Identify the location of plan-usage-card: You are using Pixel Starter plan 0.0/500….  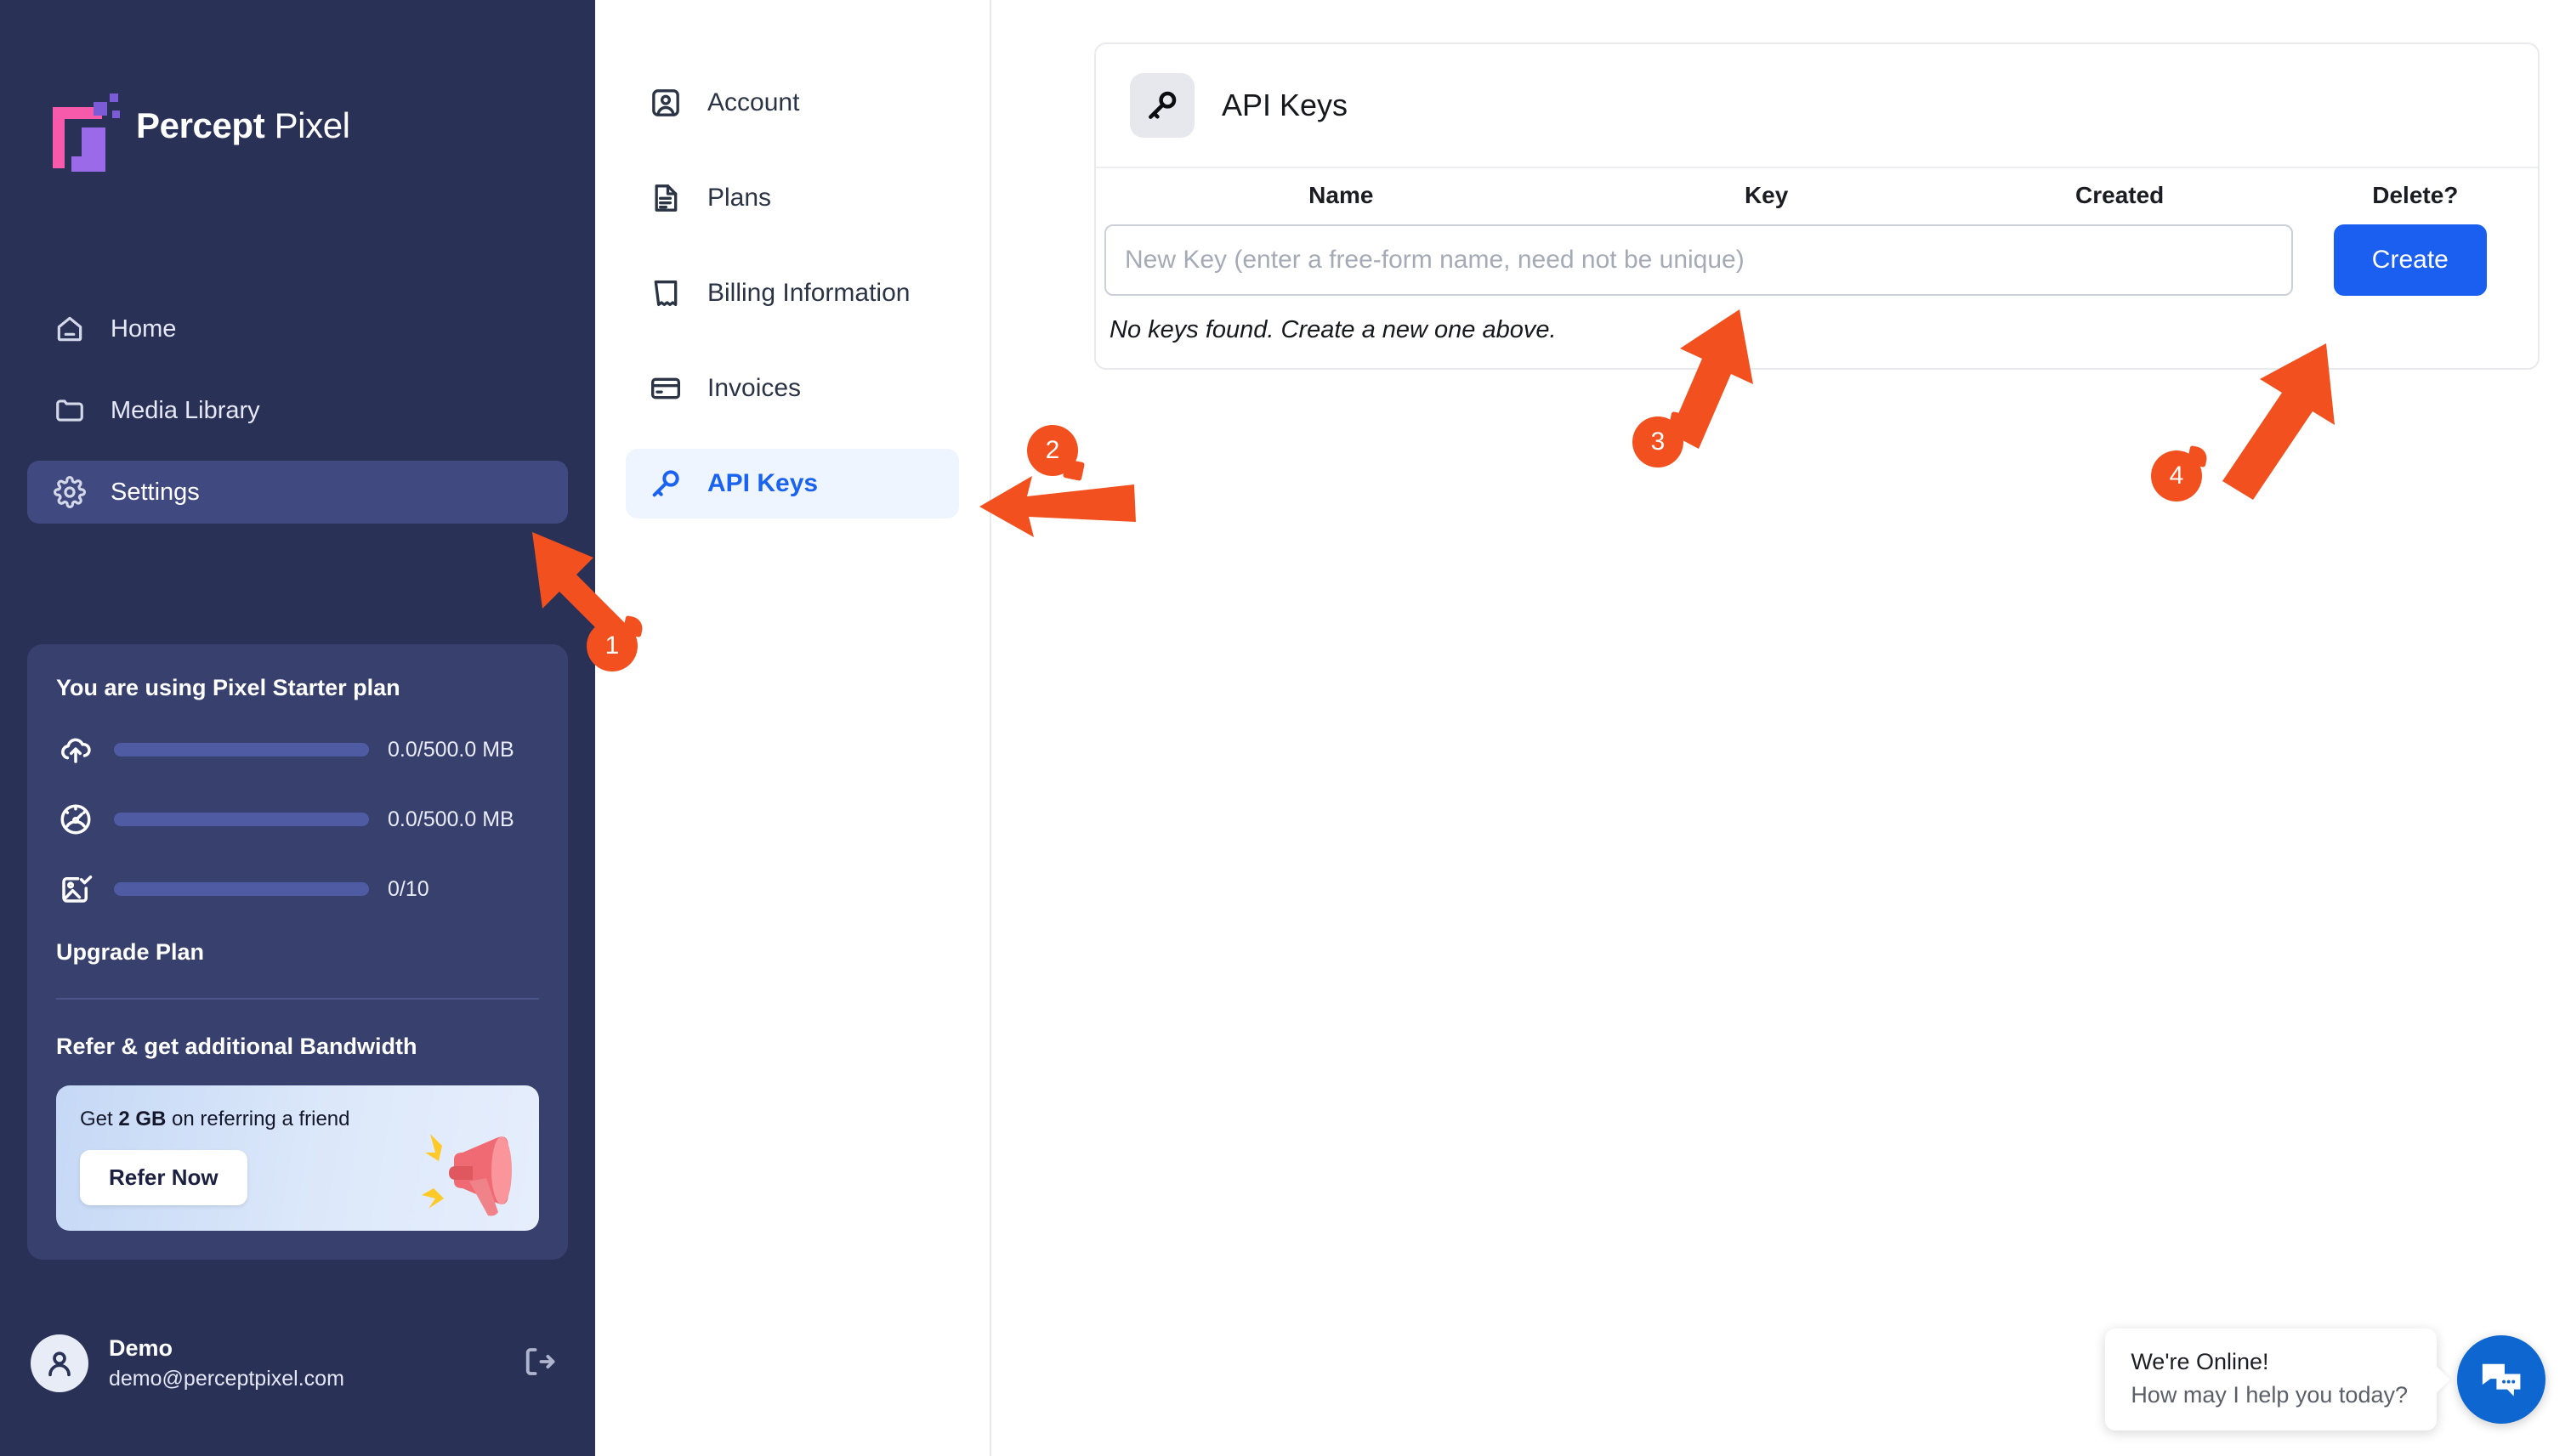
(297, 952).